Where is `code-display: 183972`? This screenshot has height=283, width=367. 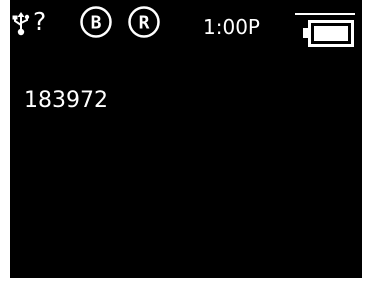 code-display: 183972 is located at coordinates (66, 100).